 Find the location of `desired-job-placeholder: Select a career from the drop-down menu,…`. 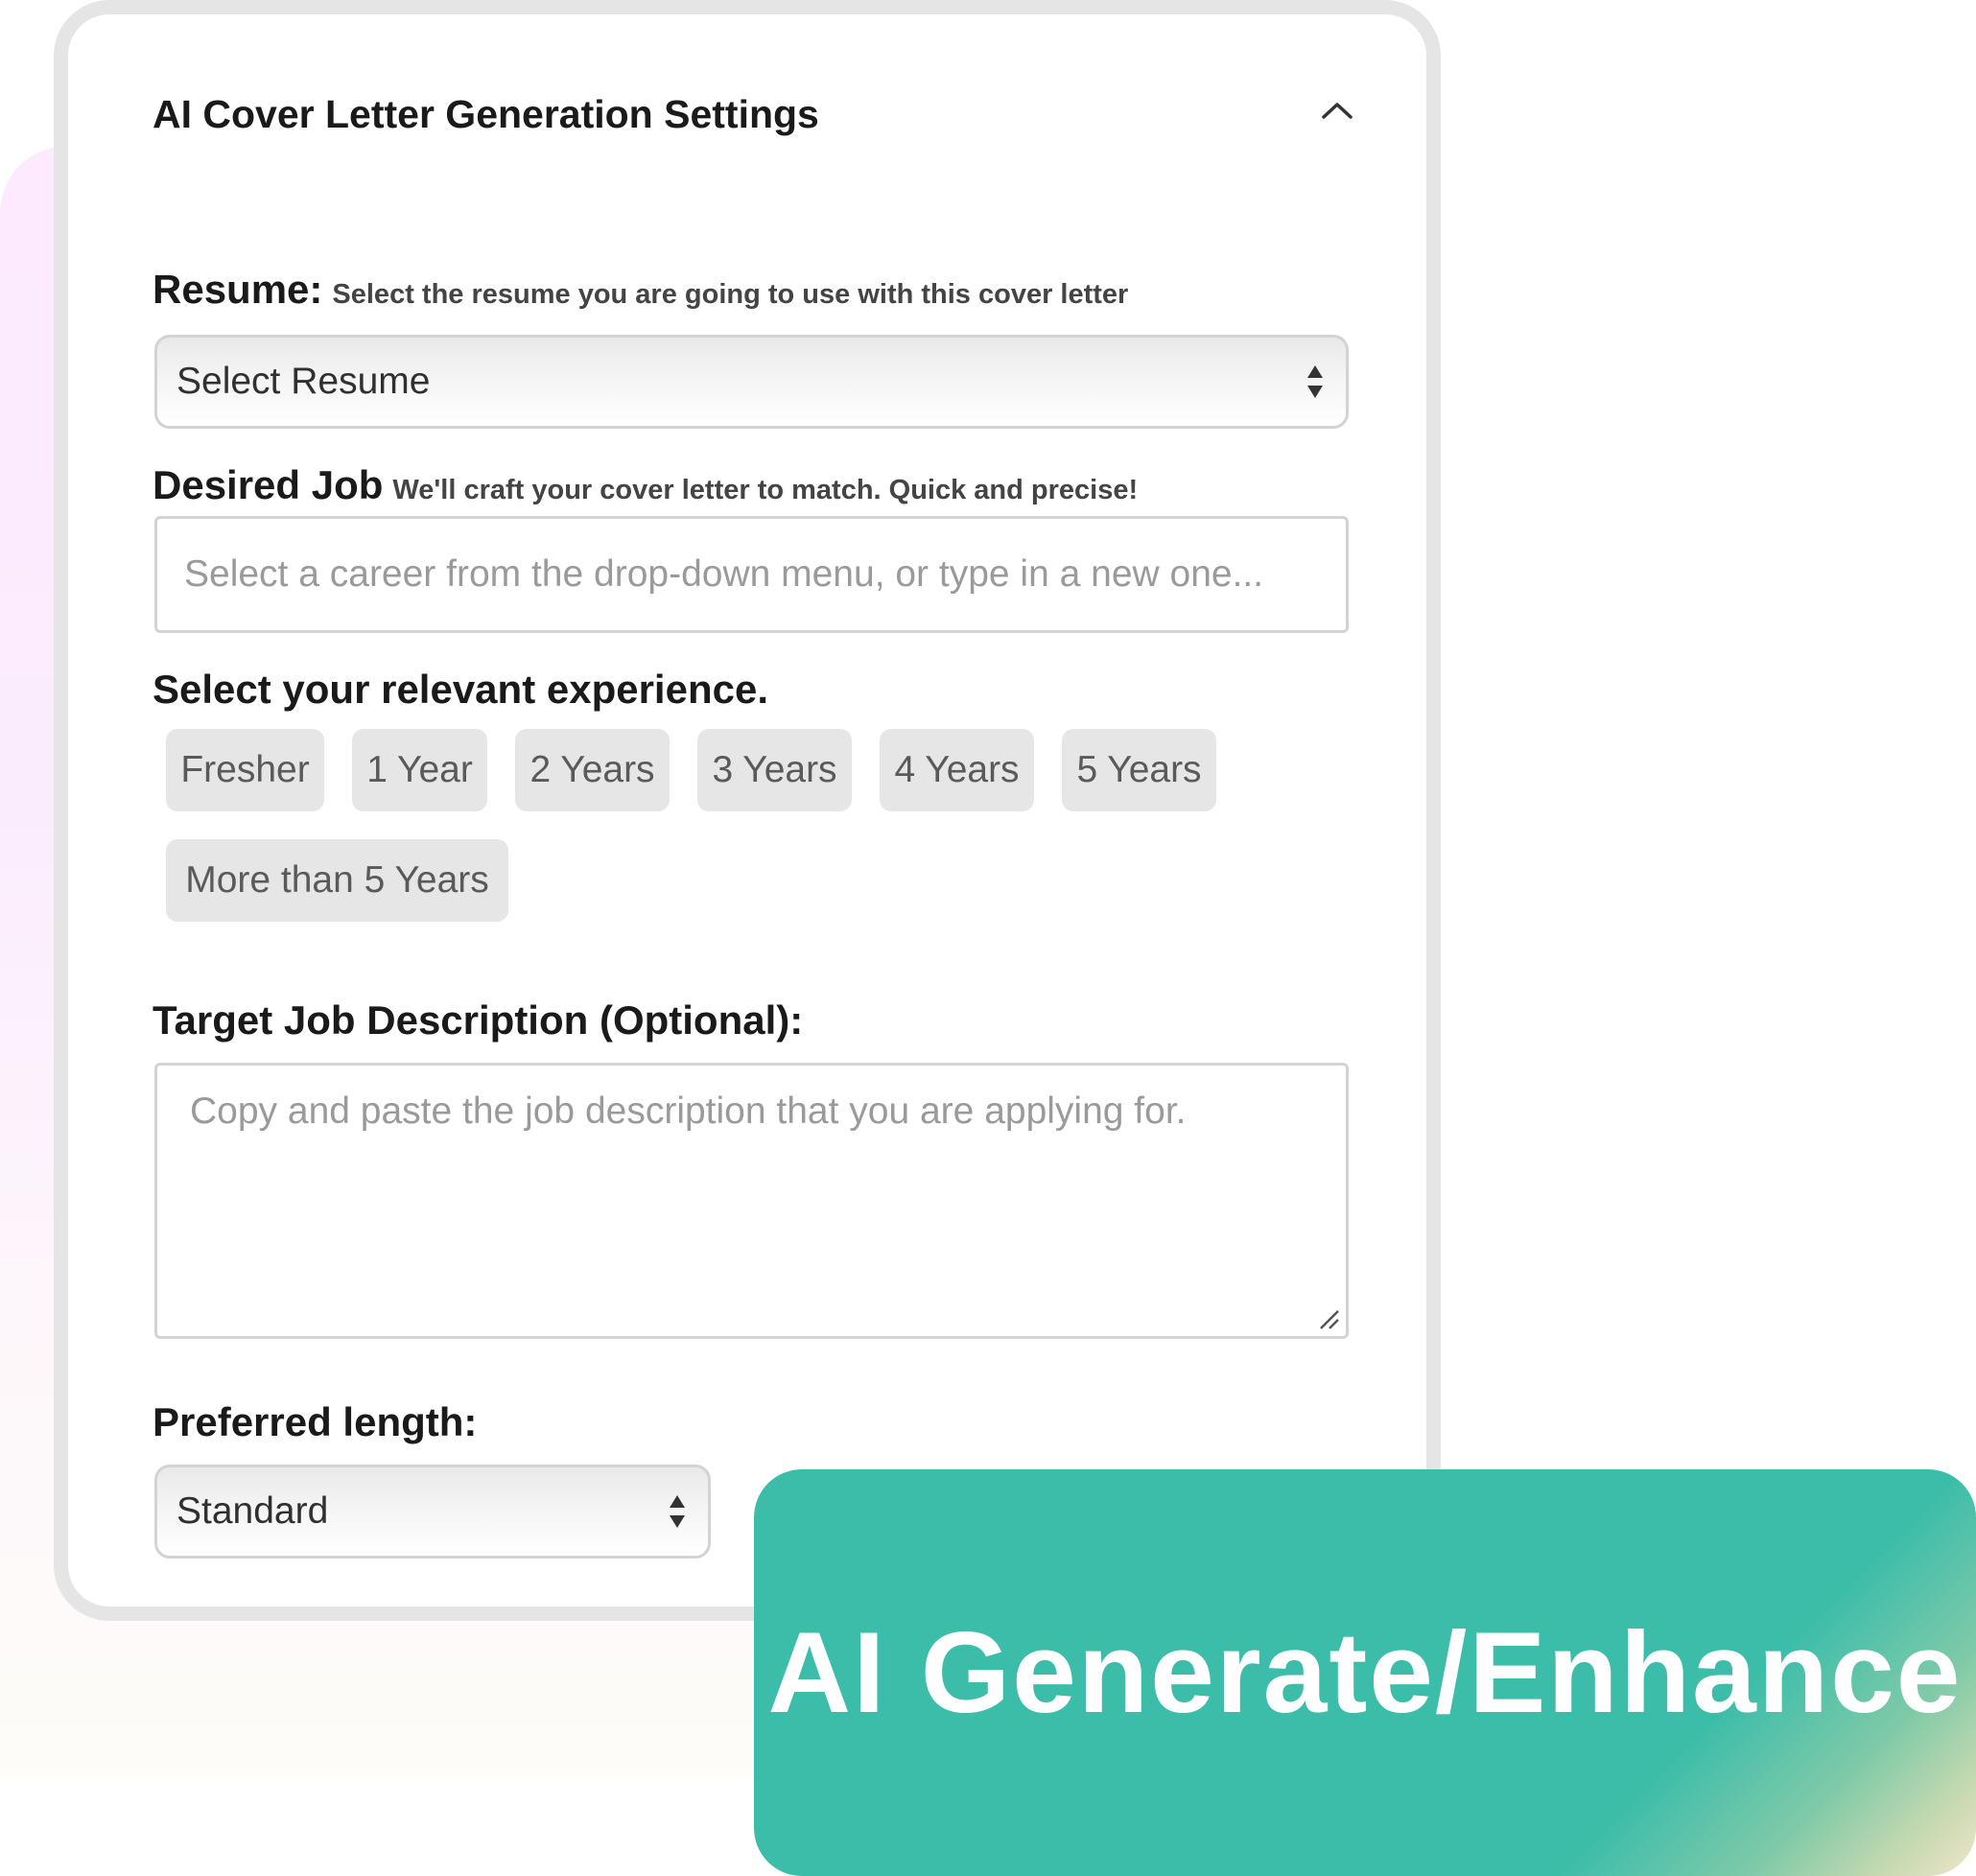

desired-job-placeholder: Select a career from the drop-down menu,… is located at coordinates (724, 574).